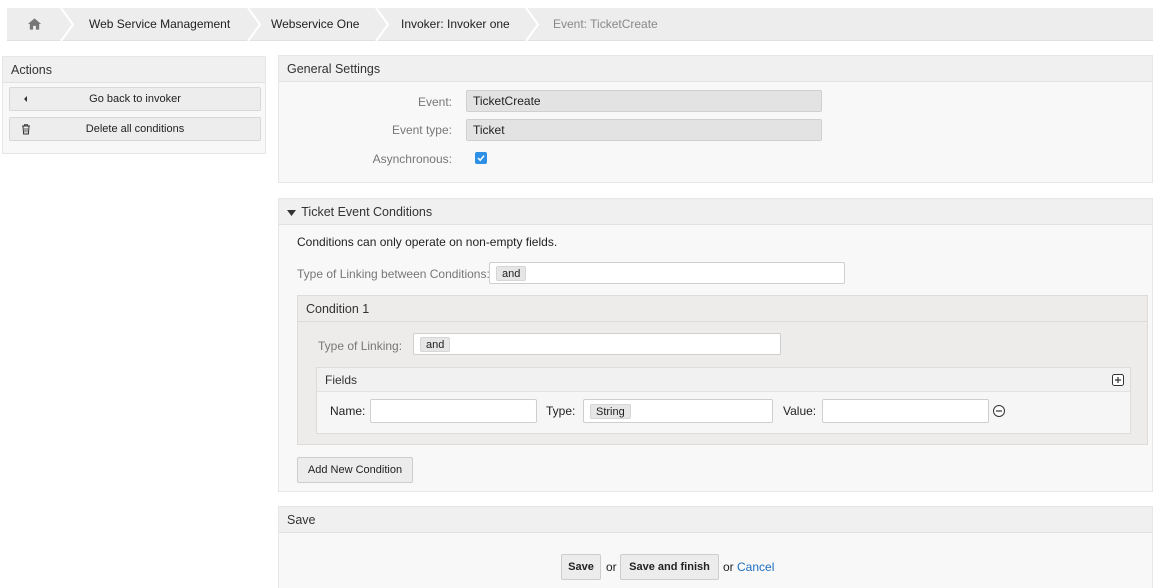 The width and height of the screenshot is (1153, 588). I want to click on condition-title: Condition 1, so click(722, 309).